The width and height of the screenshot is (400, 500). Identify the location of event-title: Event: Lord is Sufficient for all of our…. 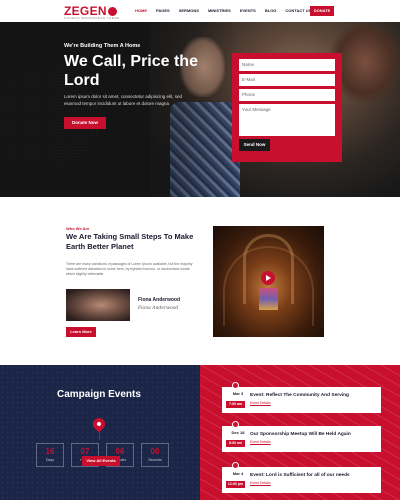
(300, 475).